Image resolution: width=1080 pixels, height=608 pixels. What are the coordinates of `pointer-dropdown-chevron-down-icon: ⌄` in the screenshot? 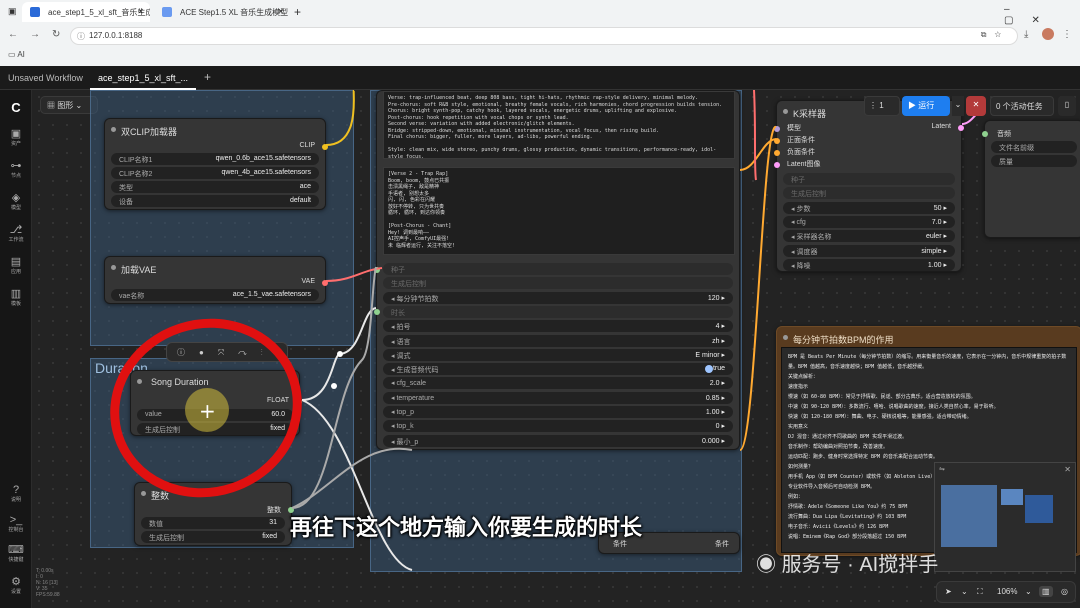 It's located at (964, 591).